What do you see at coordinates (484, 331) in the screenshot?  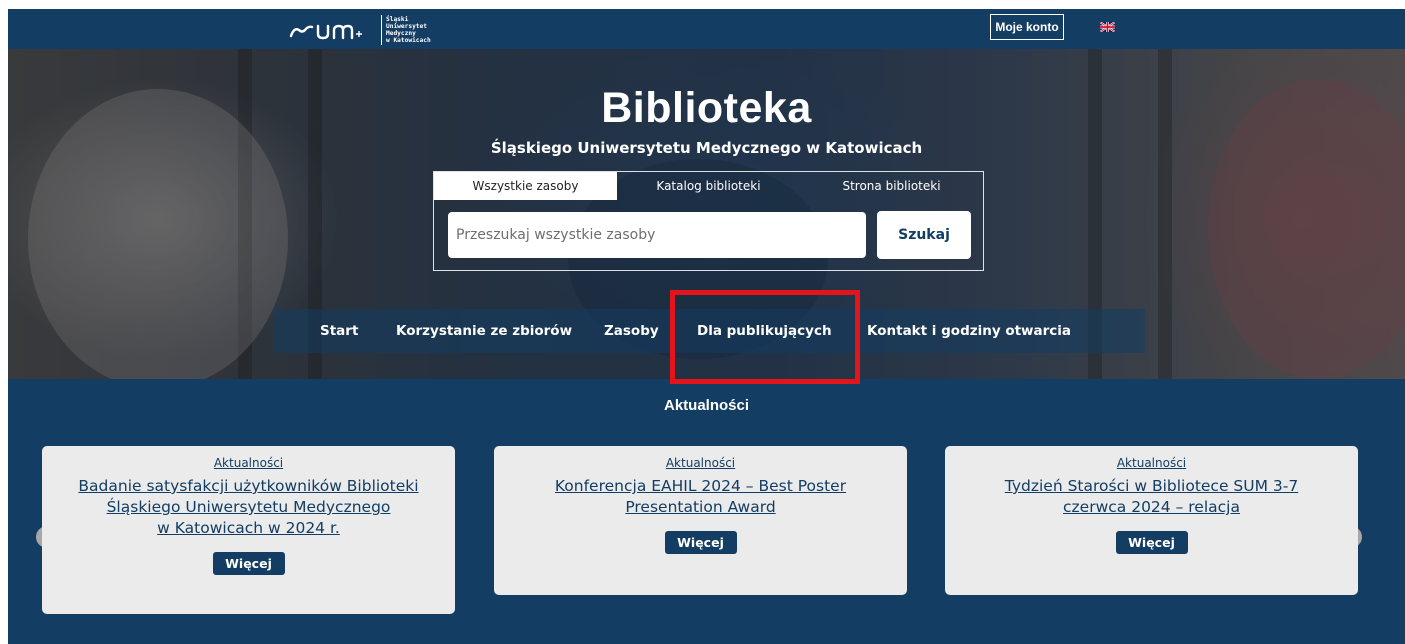 I see `nav-item-using-collections: Korzystanie ze zbiorów` at bounding box center [484, 331].